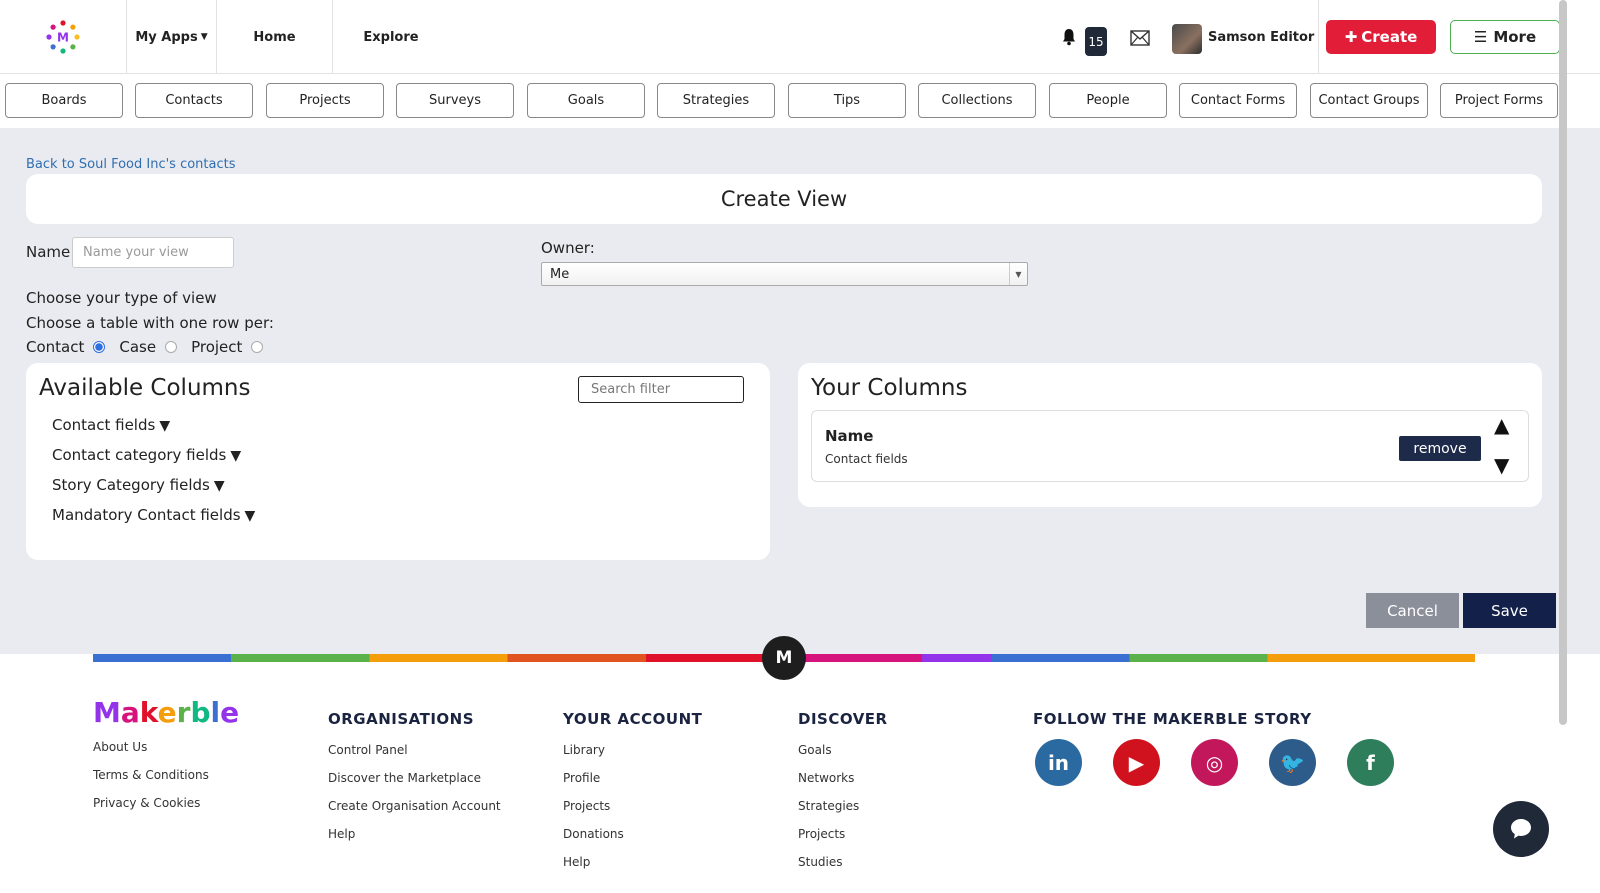 The image size is (1600, 893). I want to click on subnav-collections: Collections, so click(977, 100).